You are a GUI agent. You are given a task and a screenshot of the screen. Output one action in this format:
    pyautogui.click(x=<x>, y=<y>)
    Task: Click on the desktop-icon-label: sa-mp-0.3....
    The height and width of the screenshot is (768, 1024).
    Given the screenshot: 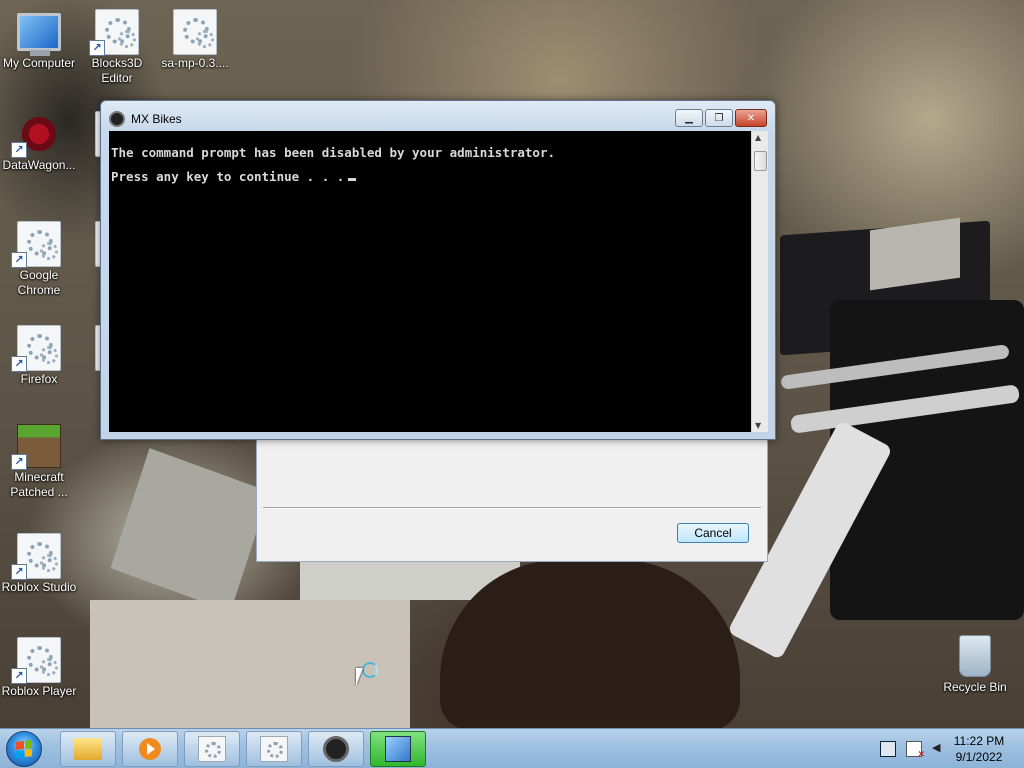 What is the action you would take?
    pyautogui.click(x=195, y=63)
    